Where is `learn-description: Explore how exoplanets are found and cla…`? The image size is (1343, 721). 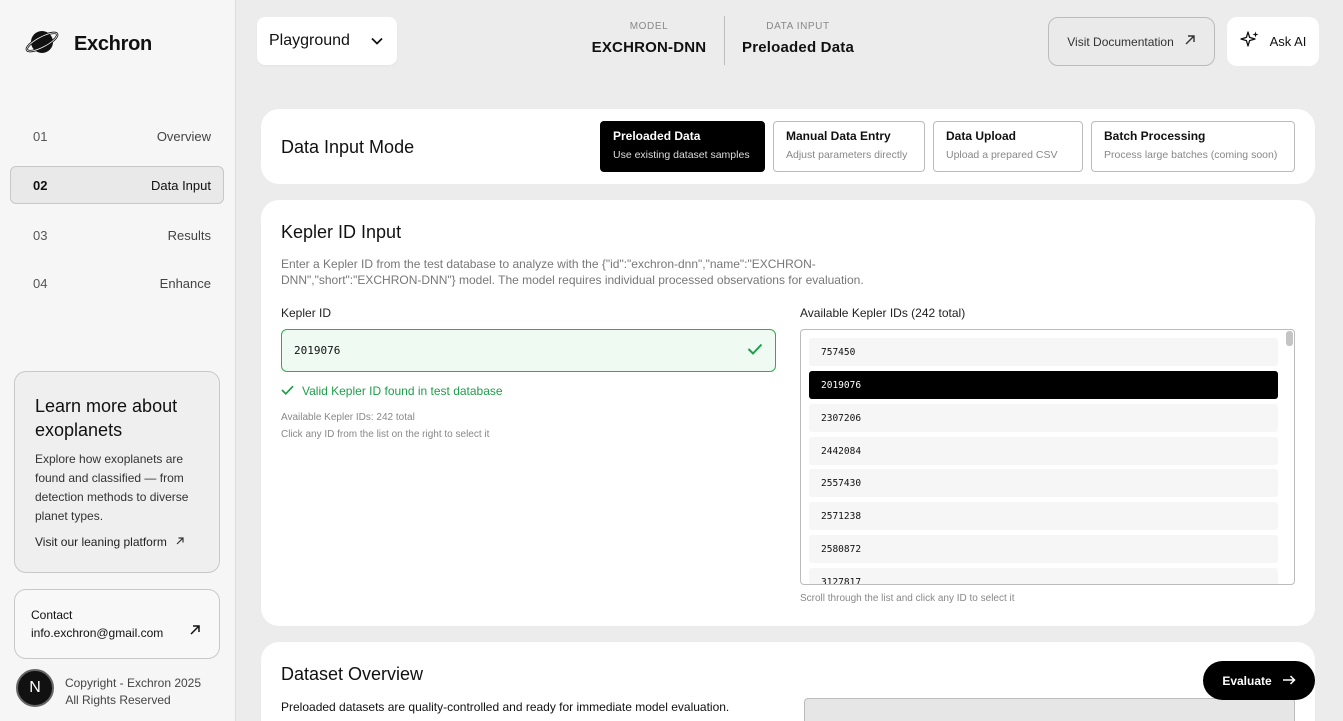
learn-description: Explore how exoplanets are found and cla… is located at coordinates (112, 487).